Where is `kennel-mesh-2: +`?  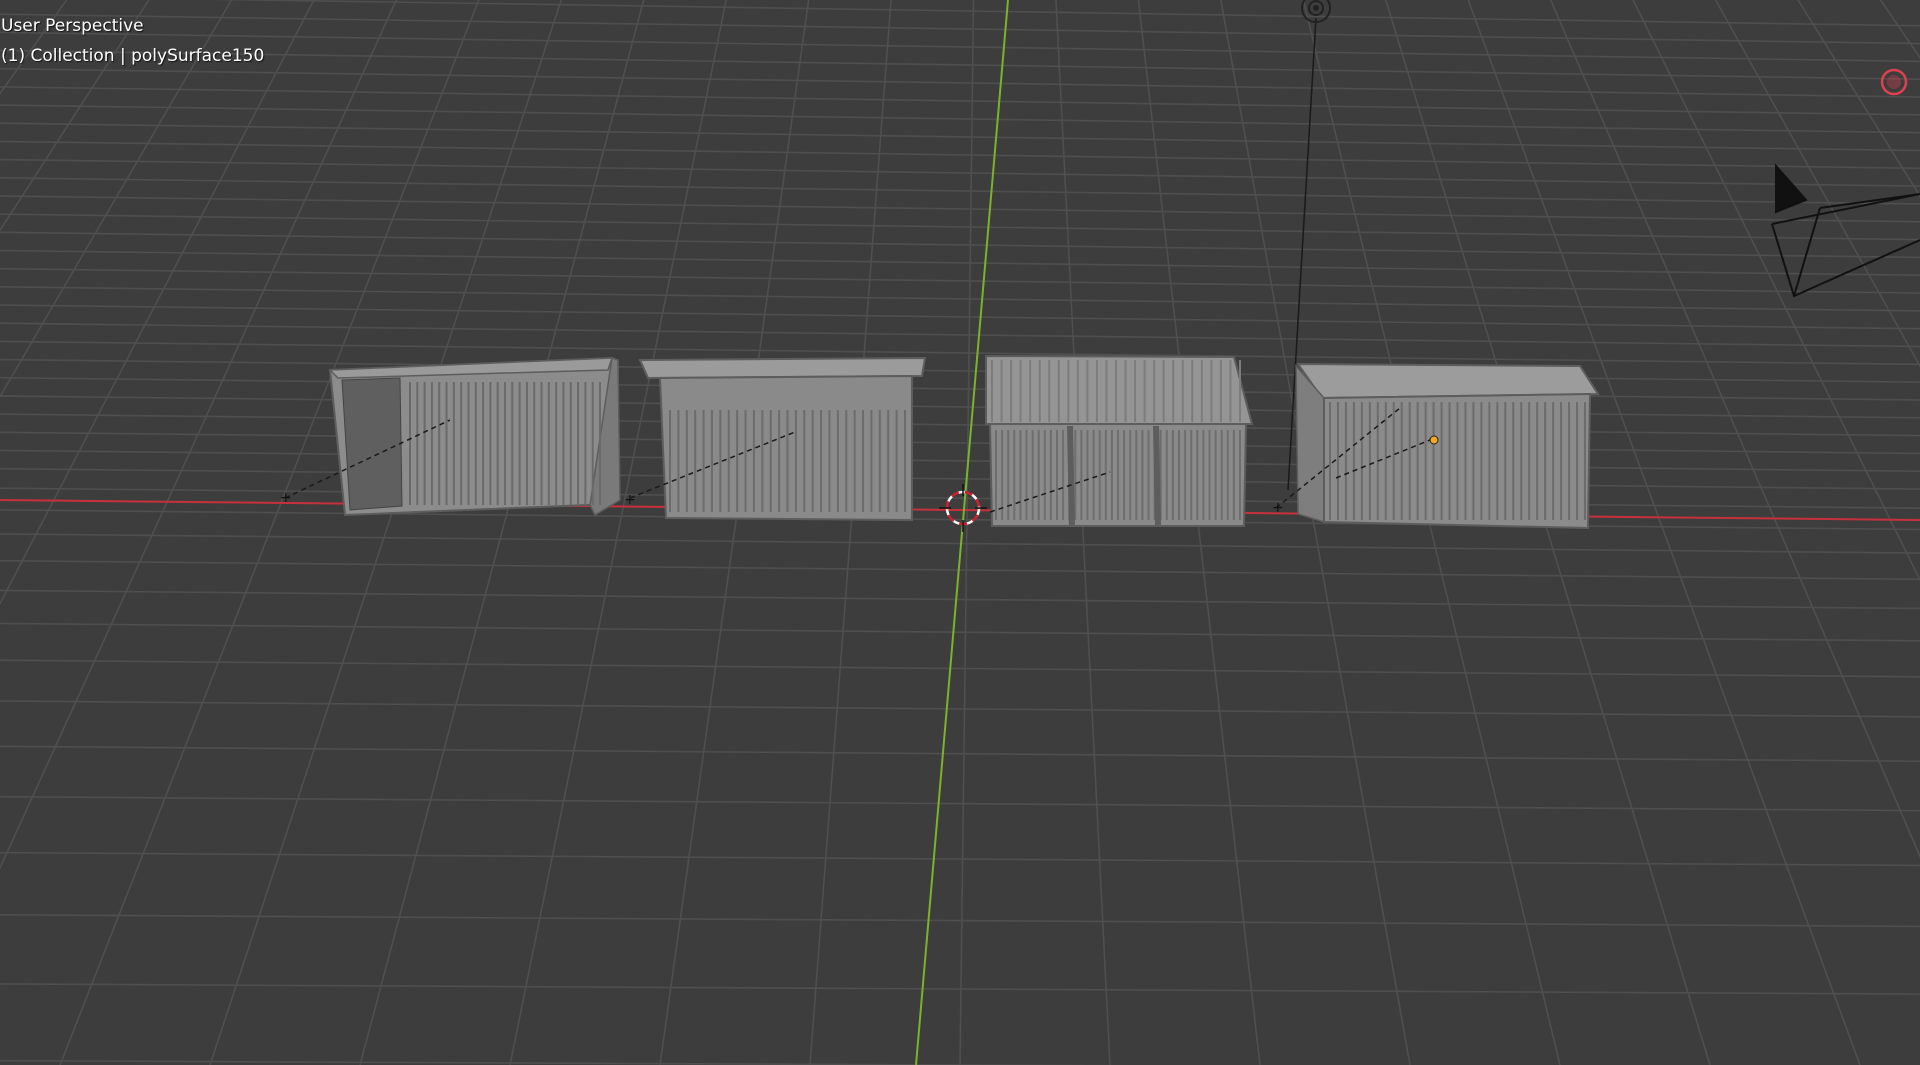
kennel-mesh-2: + is located at coordinates (775, 439).